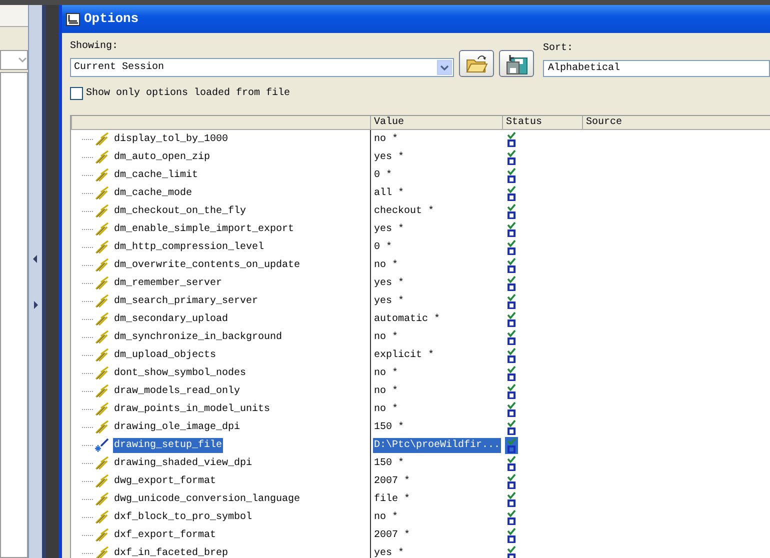  Describe the element at coordinates (156, 175) in the screenshot. I see `option-name: dm_cache_limit` at that location.